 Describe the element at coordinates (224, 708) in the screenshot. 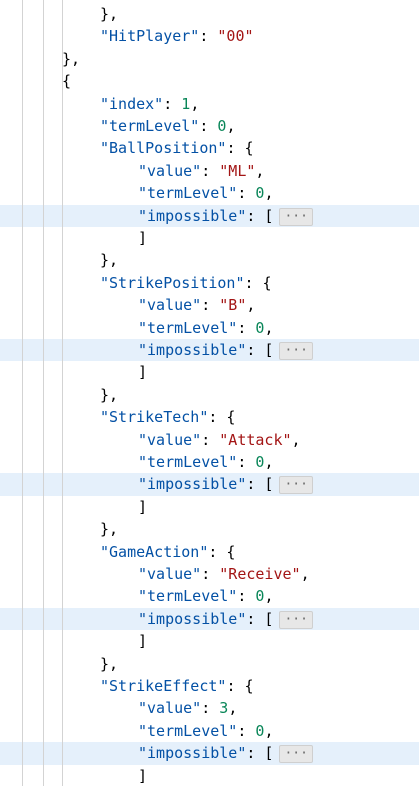

I see `json-number-value: 3` at that location.